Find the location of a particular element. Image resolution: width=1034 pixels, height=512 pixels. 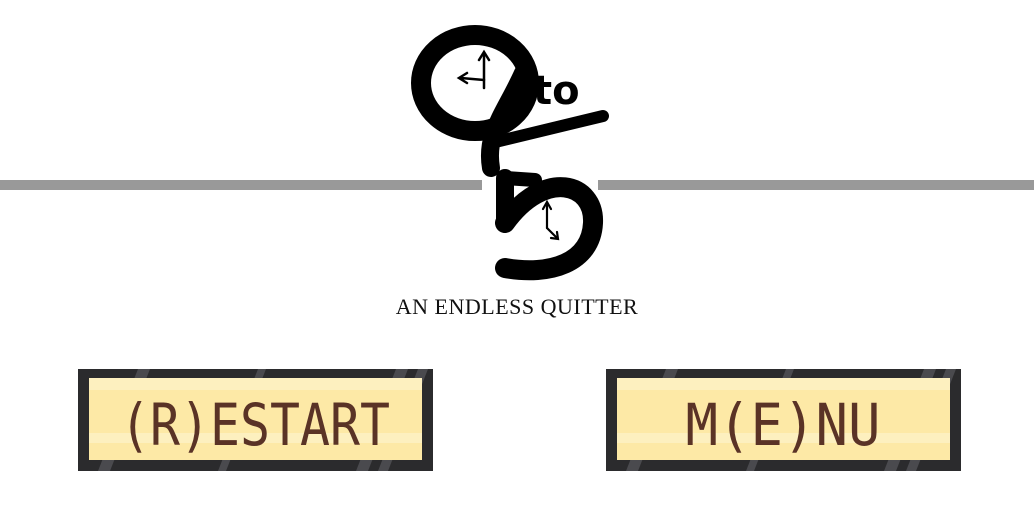

clock-hands-icon is located at coordinates (473, 69).